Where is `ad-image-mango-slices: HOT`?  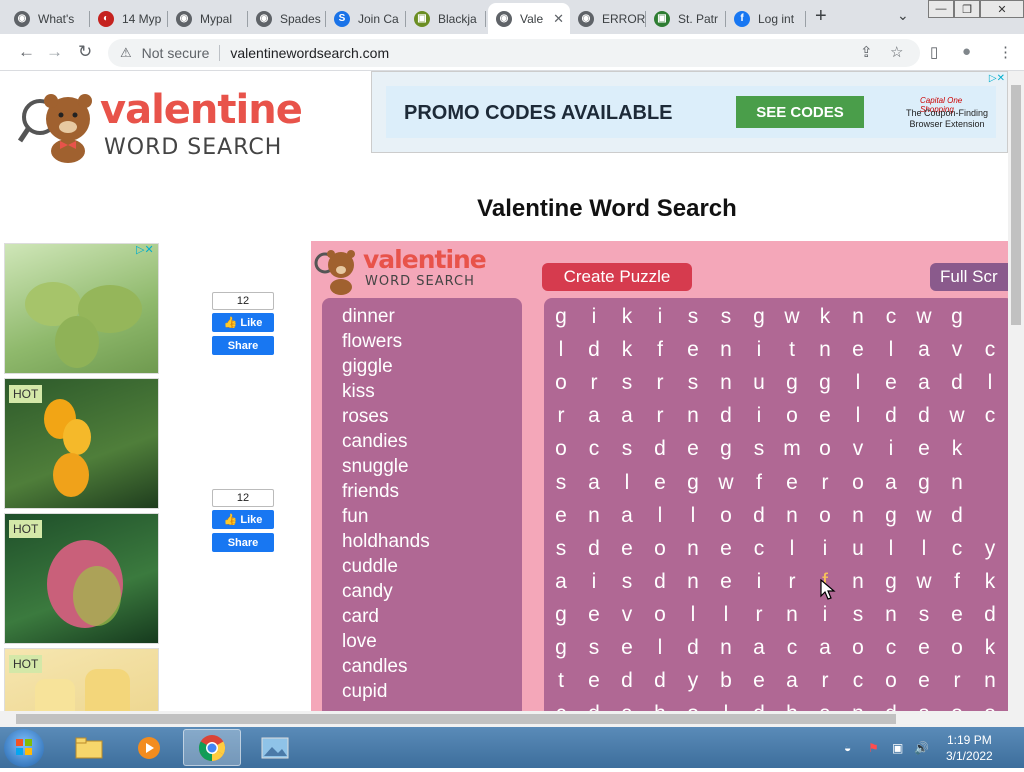 ad-image-mango-slices: HOT is located at coordinates (81, 679).